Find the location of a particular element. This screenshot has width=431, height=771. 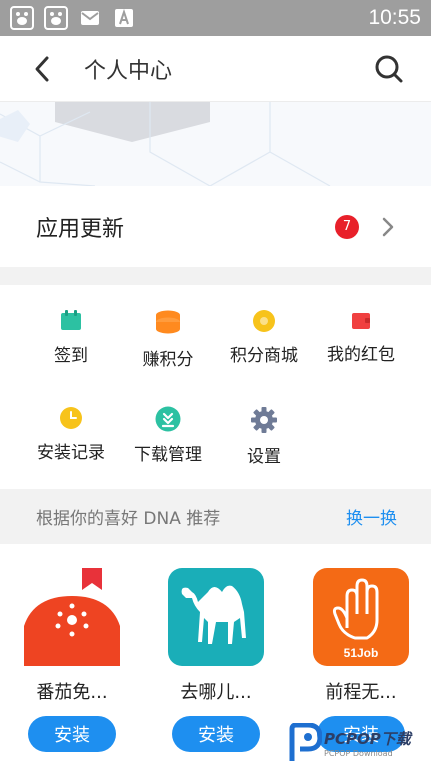

grid-item-label: 安装记录 is located at coordinates (71, 453).